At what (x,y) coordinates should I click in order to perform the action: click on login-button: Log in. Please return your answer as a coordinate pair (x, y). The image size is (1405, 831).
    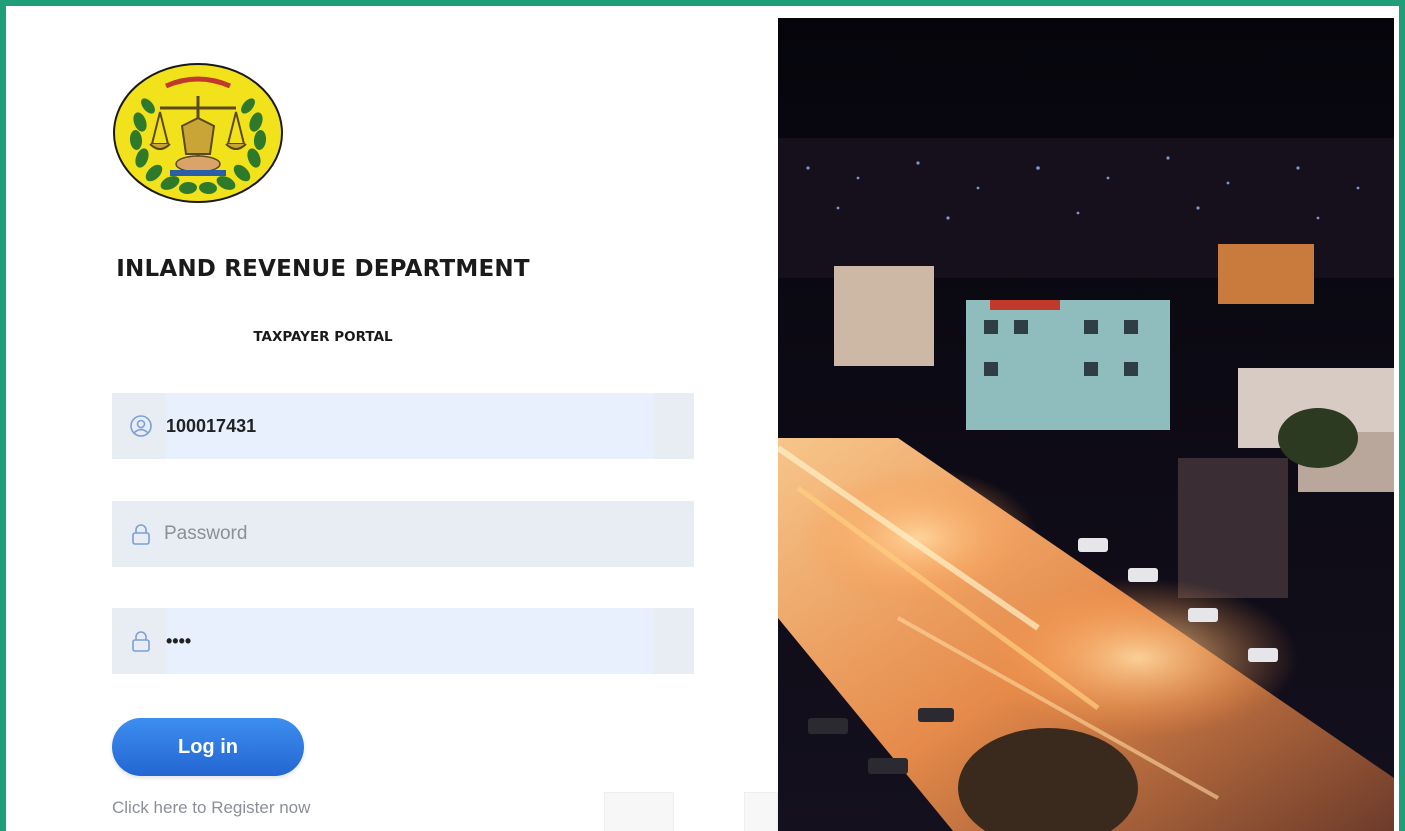
    Looking at the image, I should click on (208, 747).